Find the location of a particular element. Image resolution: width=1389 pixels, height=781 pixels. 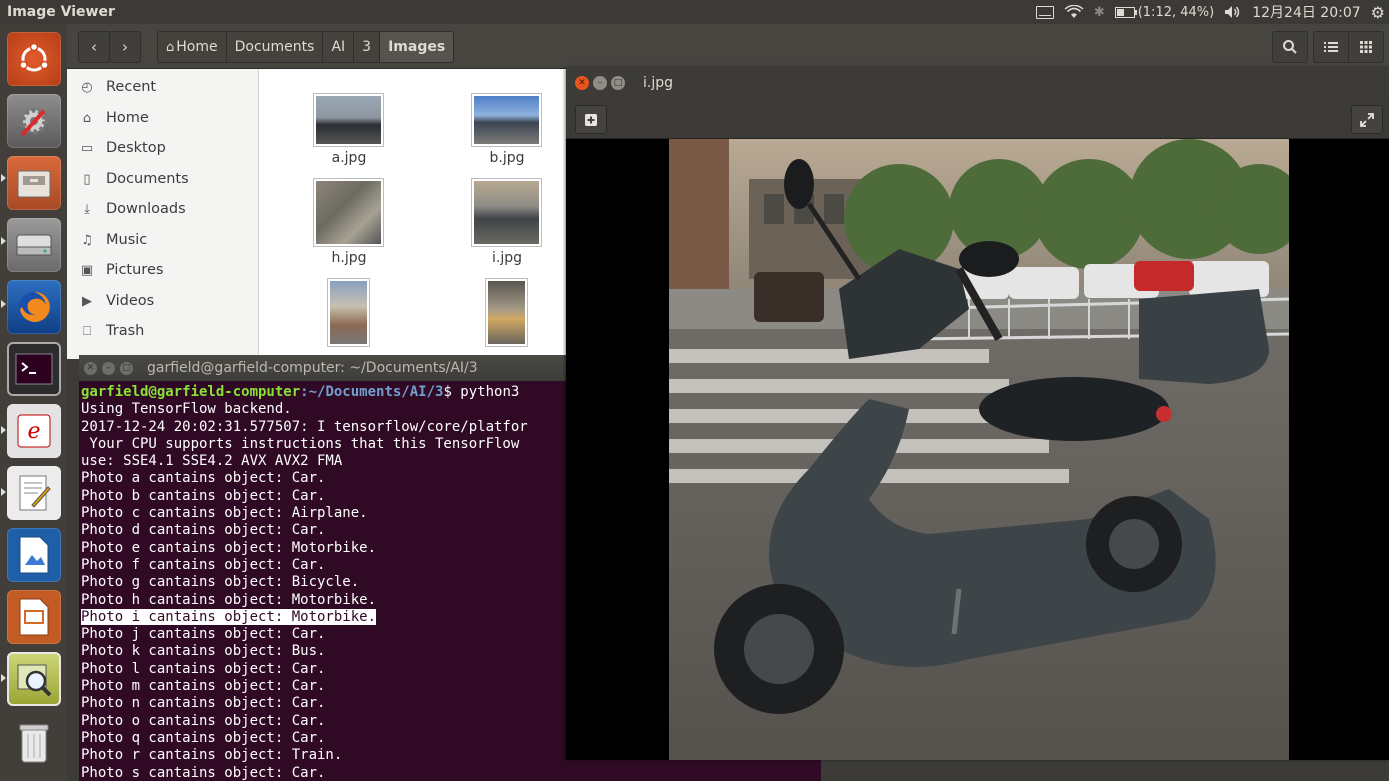

list-icon is located at coordinates (1331, 47).